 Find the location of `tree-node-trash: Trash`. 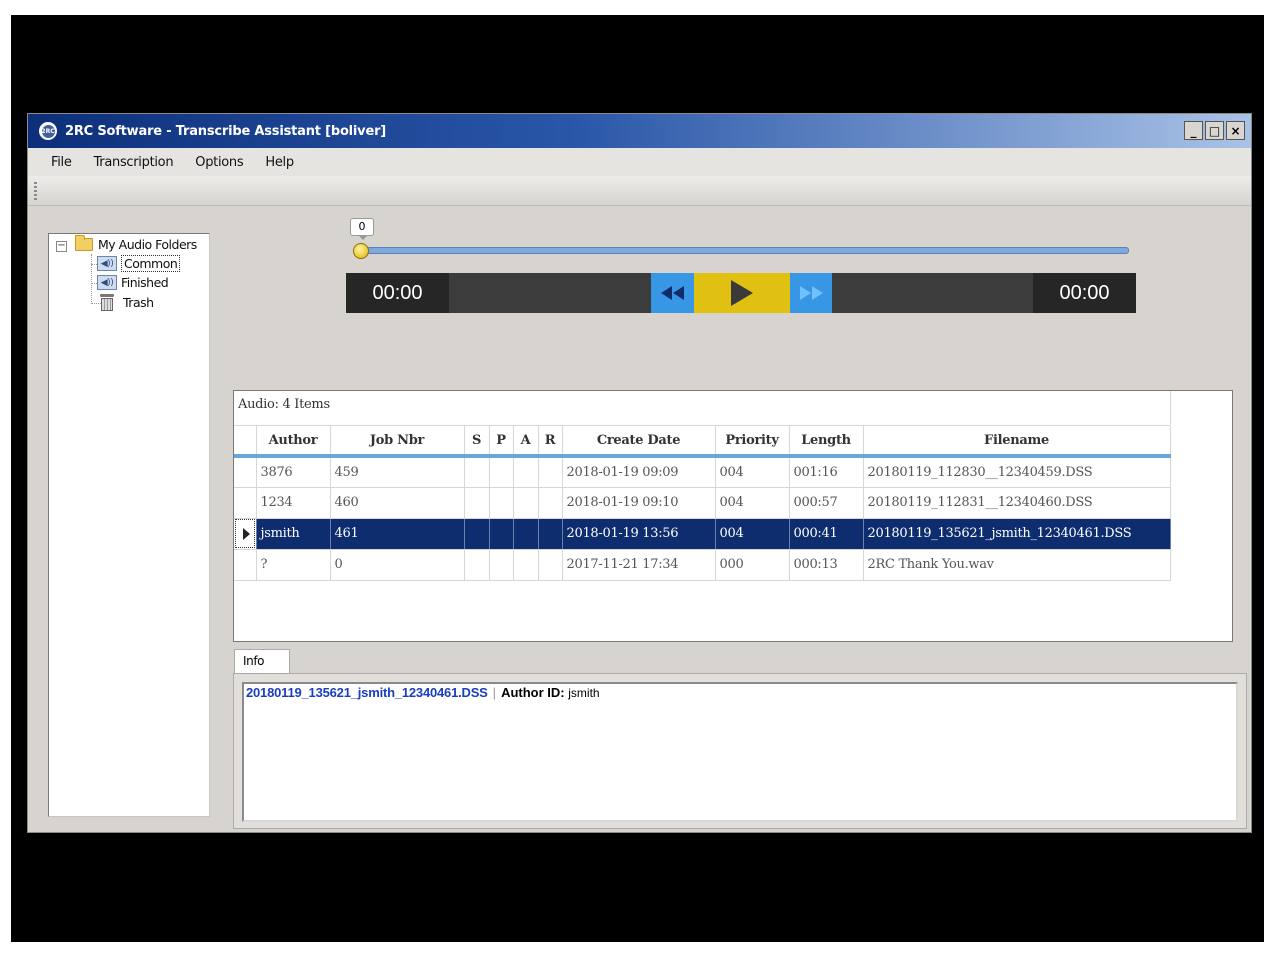

tree-node-trash: Trash is located at coordinates (125, 302).